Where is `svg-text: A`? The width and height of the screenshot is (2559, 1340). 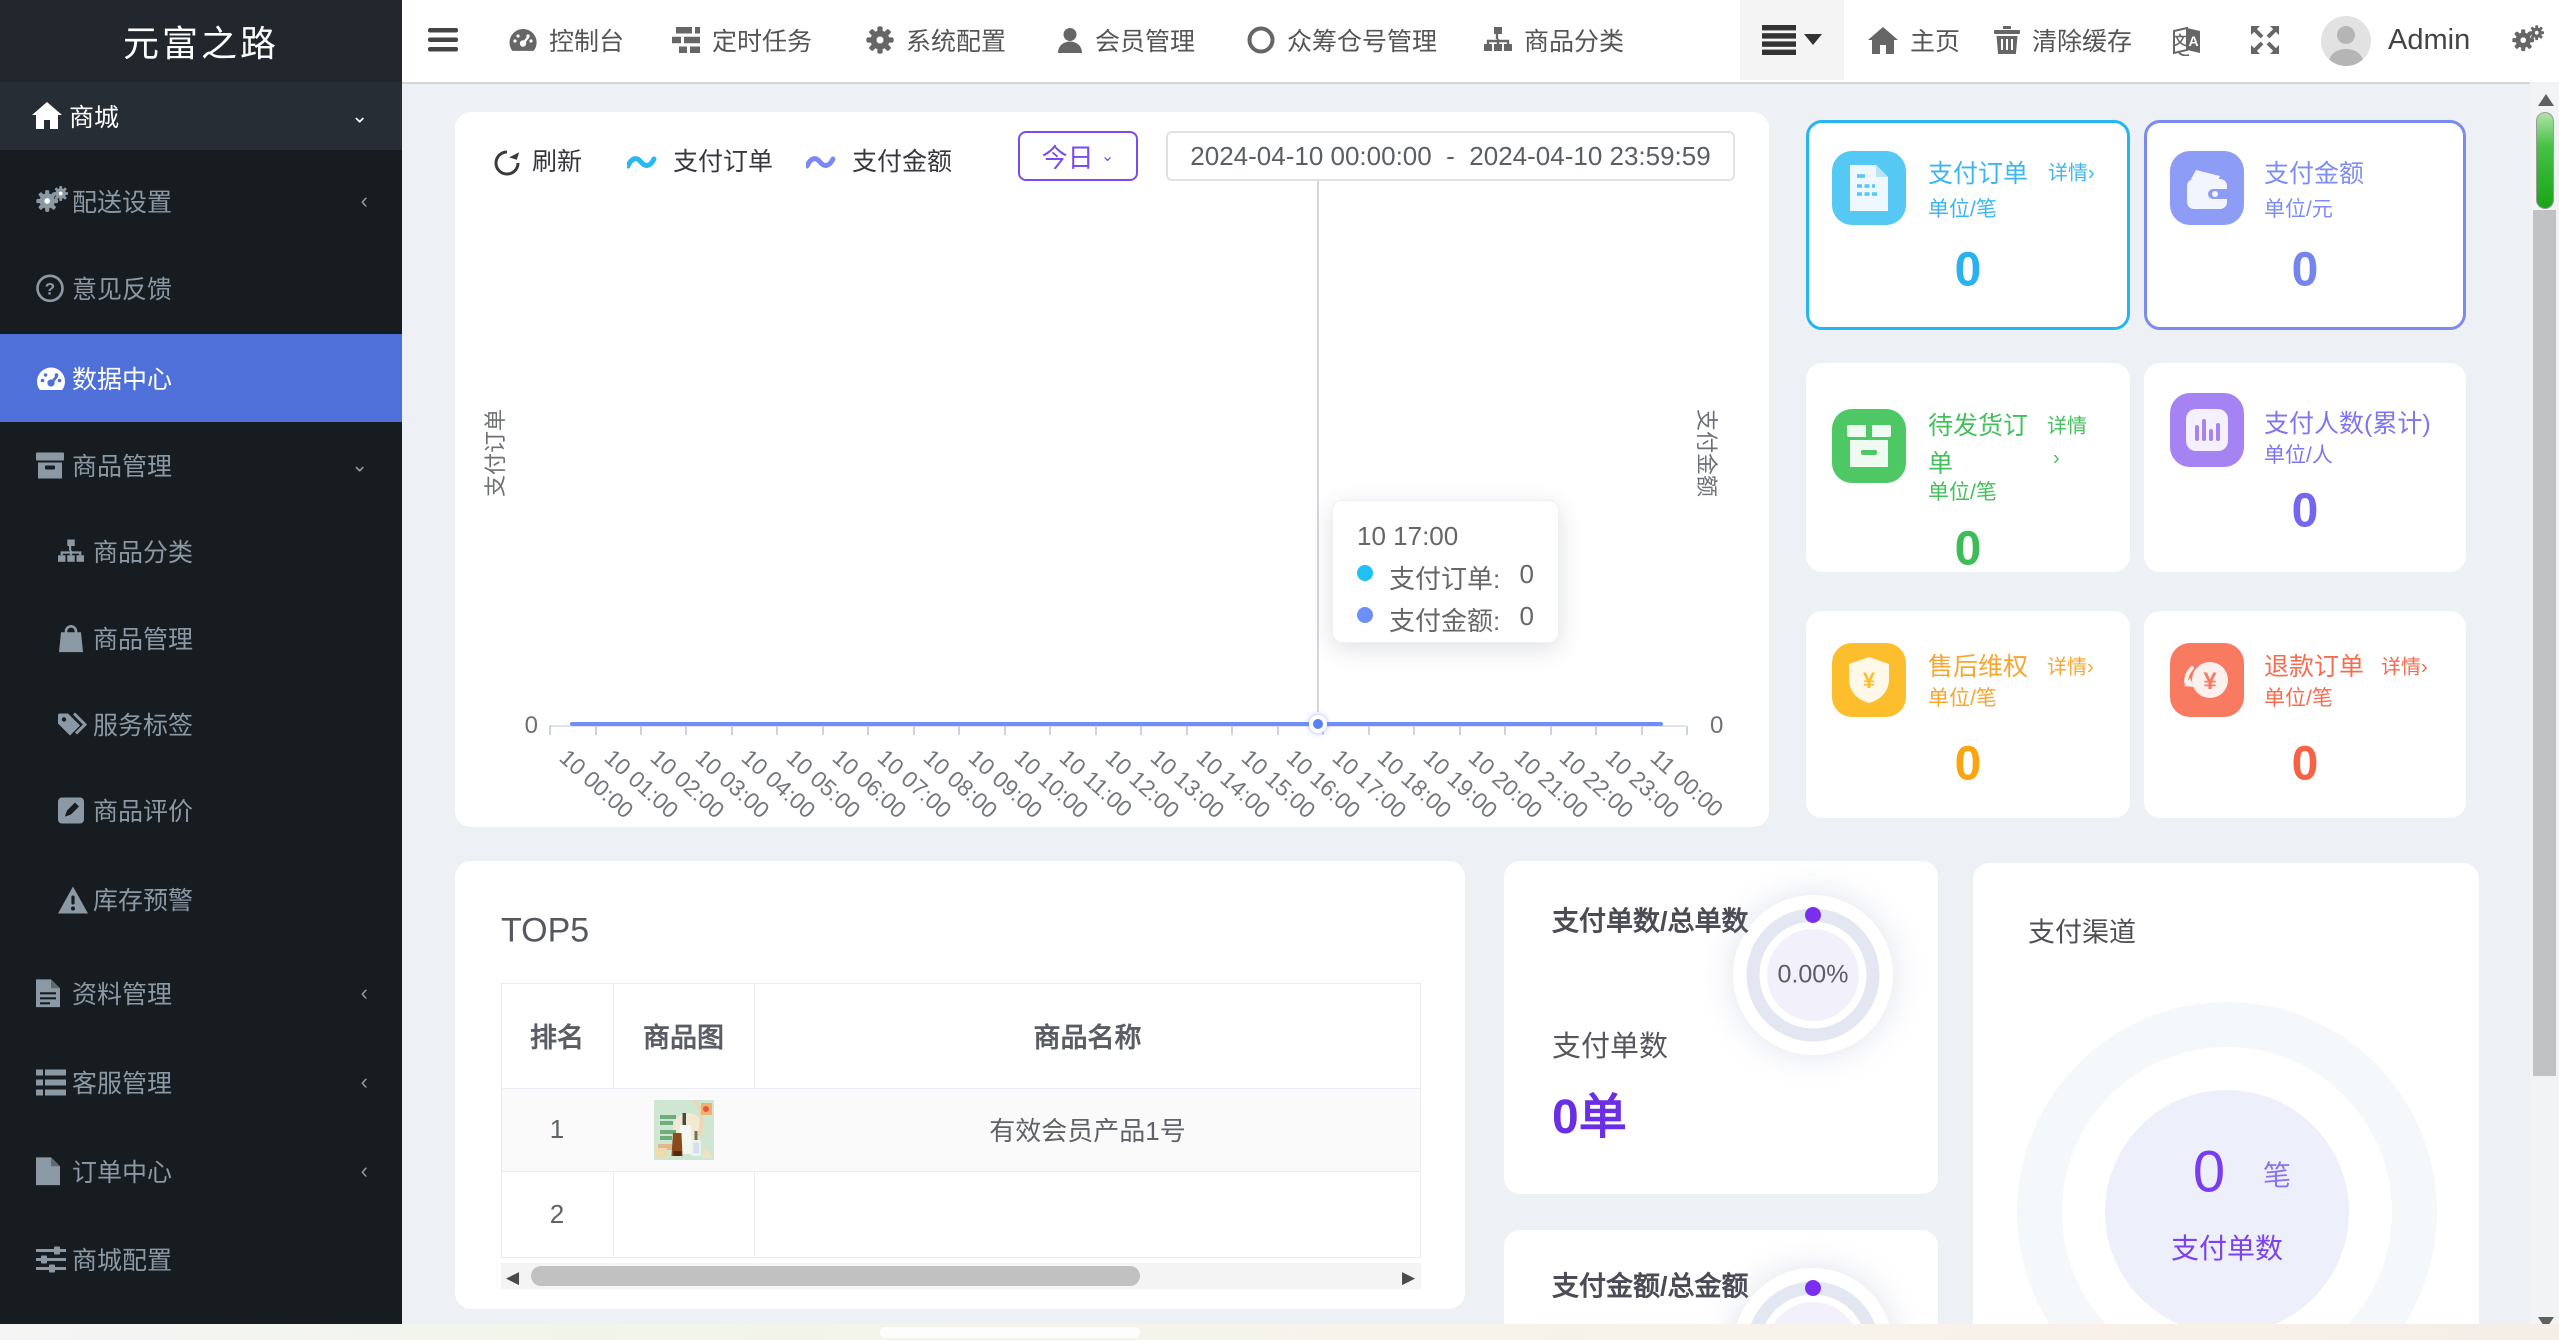 svg-text: A is located at coordinates (2193, 41).